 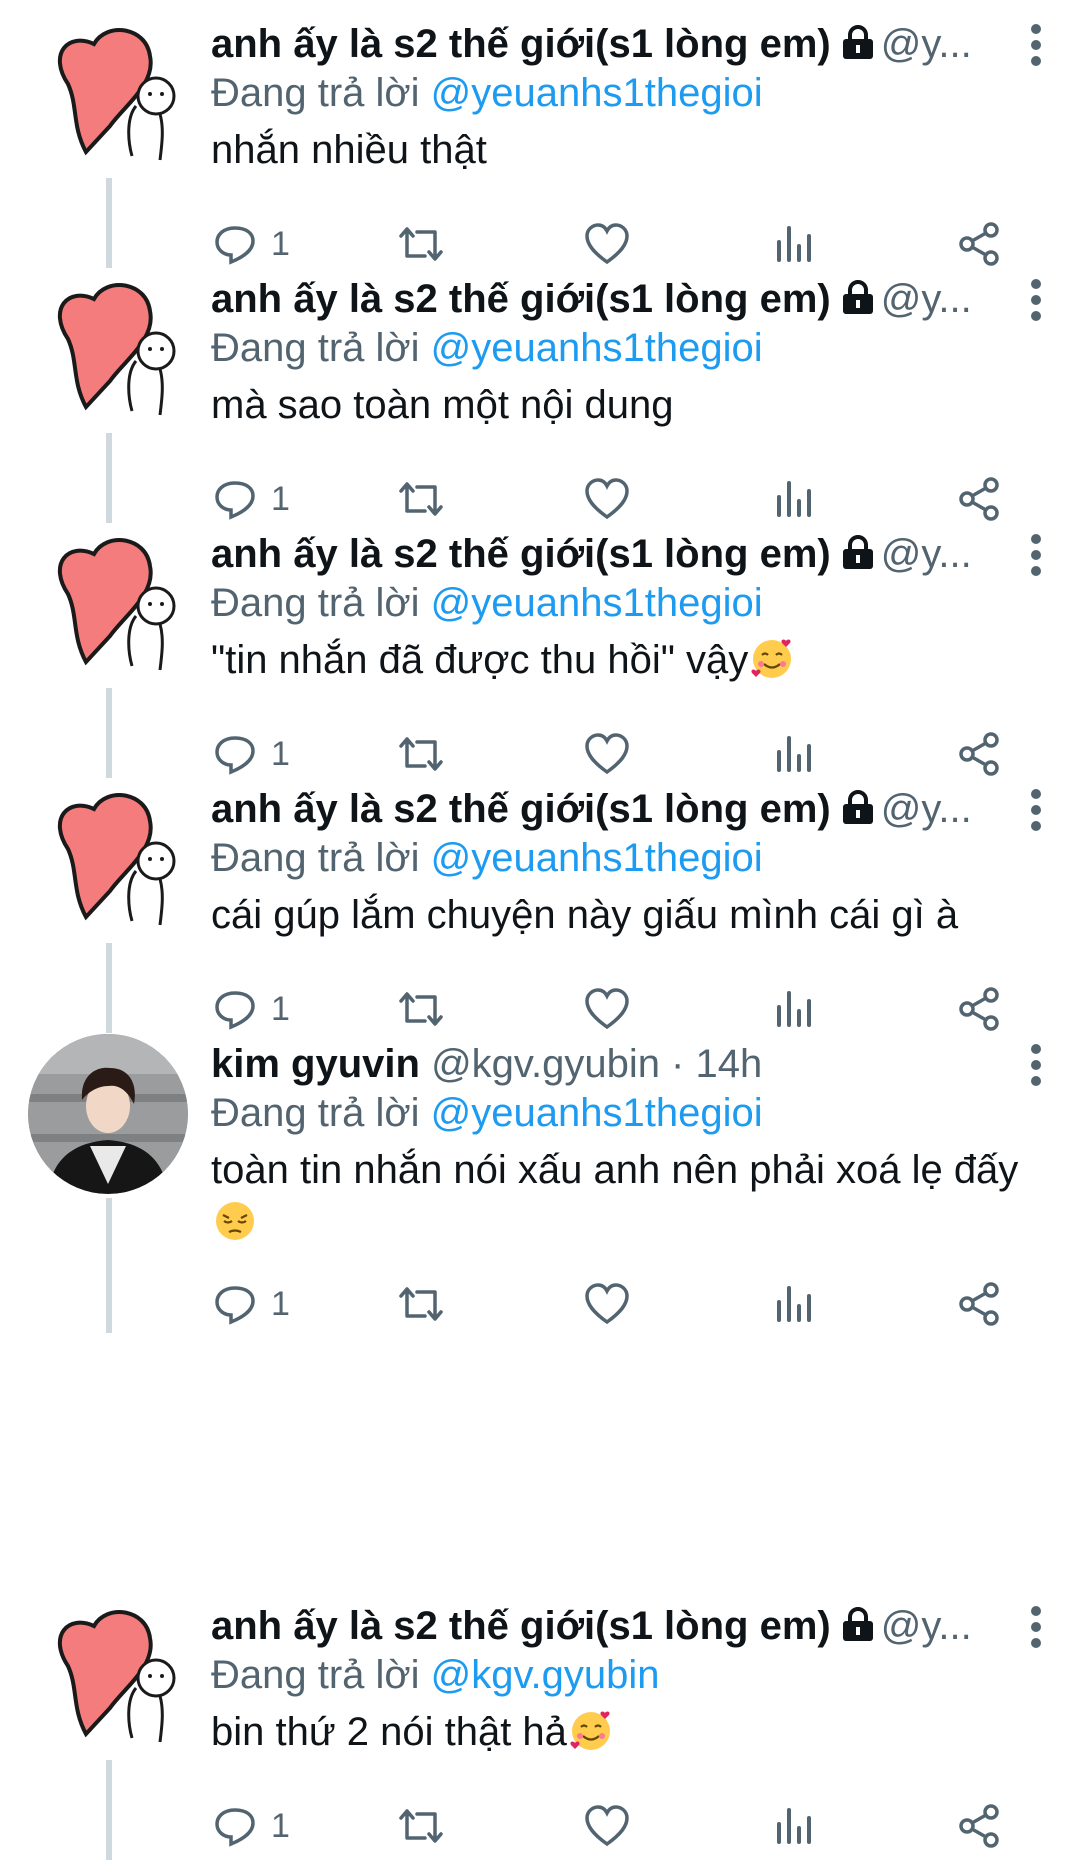 What do you see at coordinates (545, 1675) in the screenshot?
I see `reply-mention: @kgv.gyubin` at bounding box center [545, 1675].